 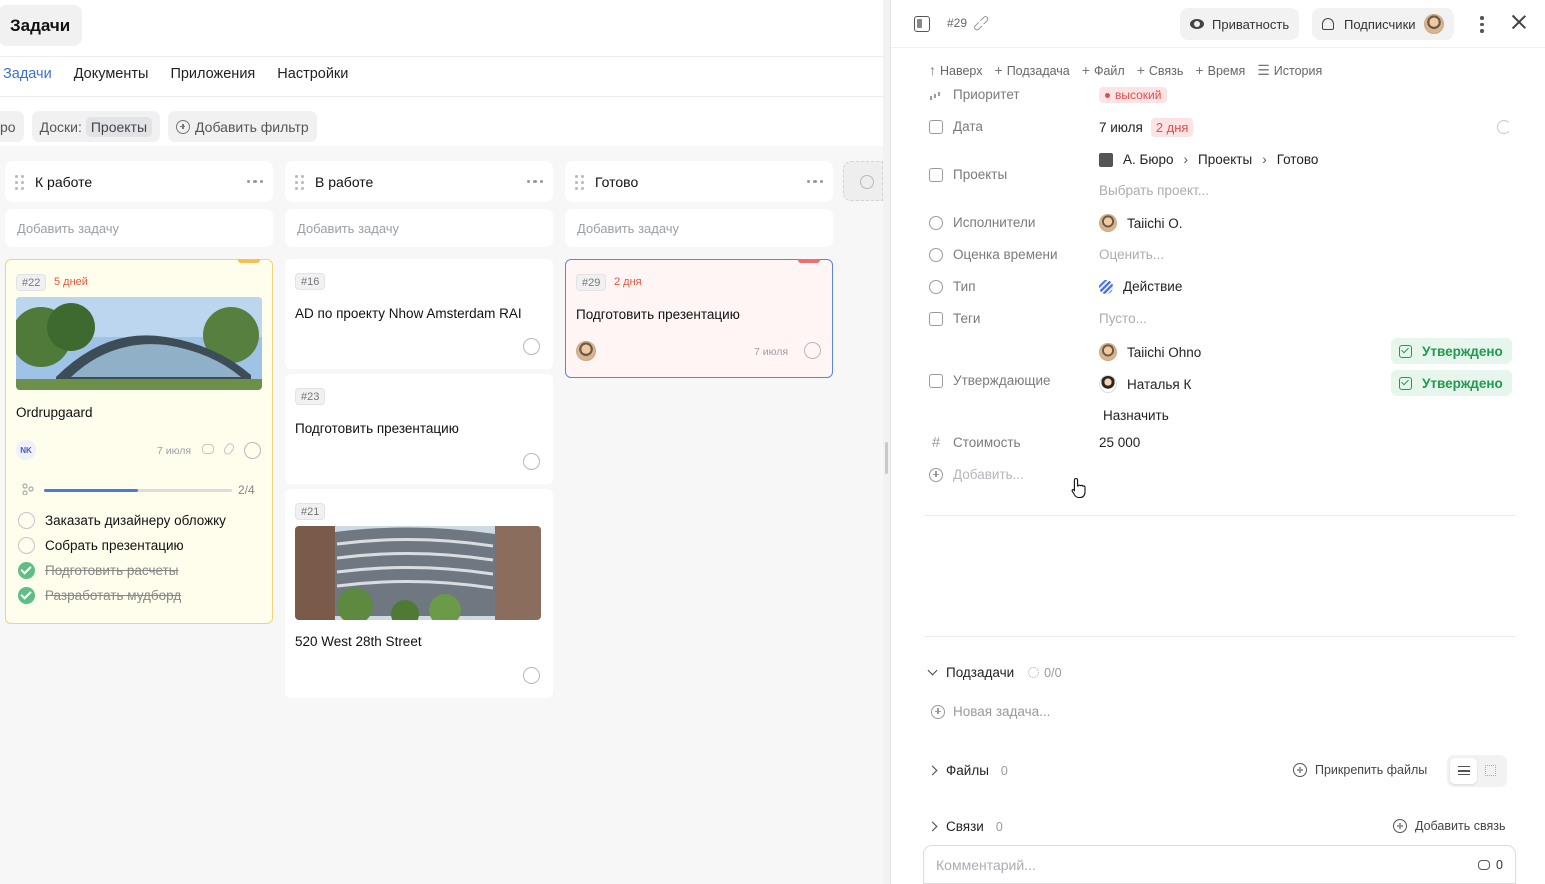 I want to click on attach-files-button: Прикрепить файлы, so click(x=1360, y=770).